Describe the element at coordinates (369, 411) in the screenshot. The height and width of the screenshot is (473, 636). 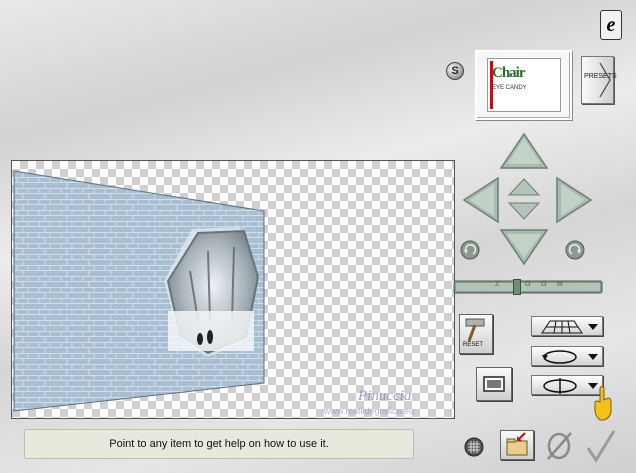
I see `watermark-subtitle: www.matildegrafica.eu` at that location.